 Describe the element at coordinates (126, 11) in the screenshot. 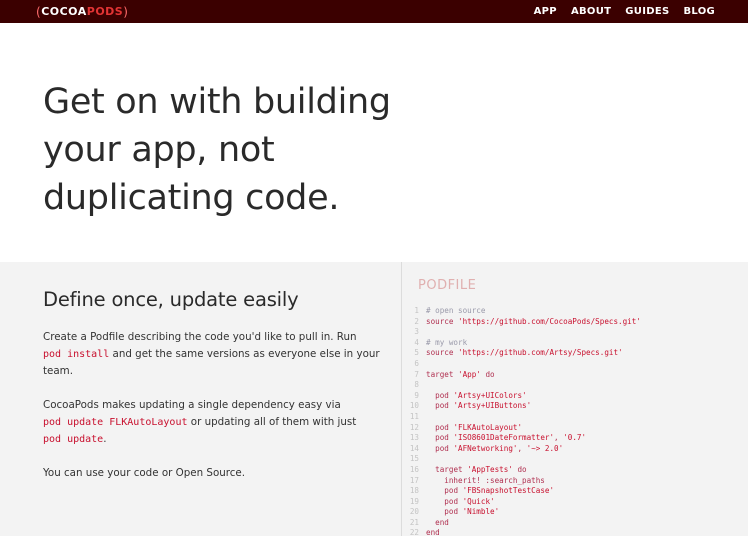

I see `logo-right-bracket: )` at that location.